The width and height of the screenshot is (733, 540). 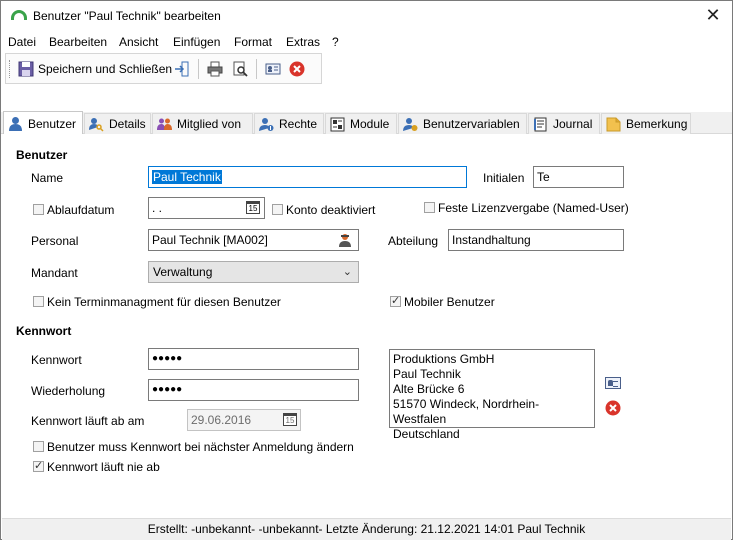 What do you see at coordinates (38, 301) in the screenshot?
I see `kein-termin-checkbox` at bounding box center [38, 301].